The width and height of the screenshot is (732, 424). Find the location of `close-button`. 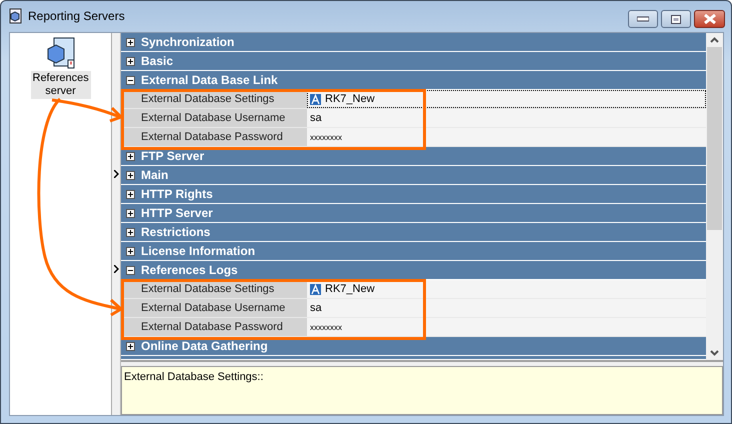

close-button is located at coordinates (709, 19).